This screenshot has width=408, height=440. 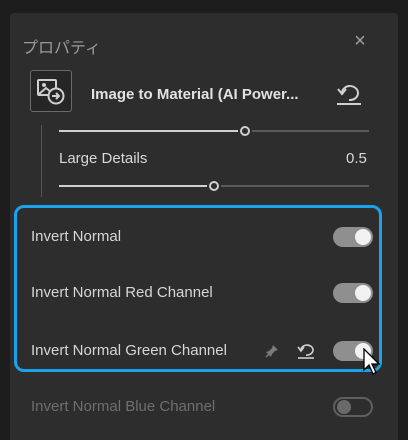 I want to click on group-divider-line, so click(x=41, y=161).